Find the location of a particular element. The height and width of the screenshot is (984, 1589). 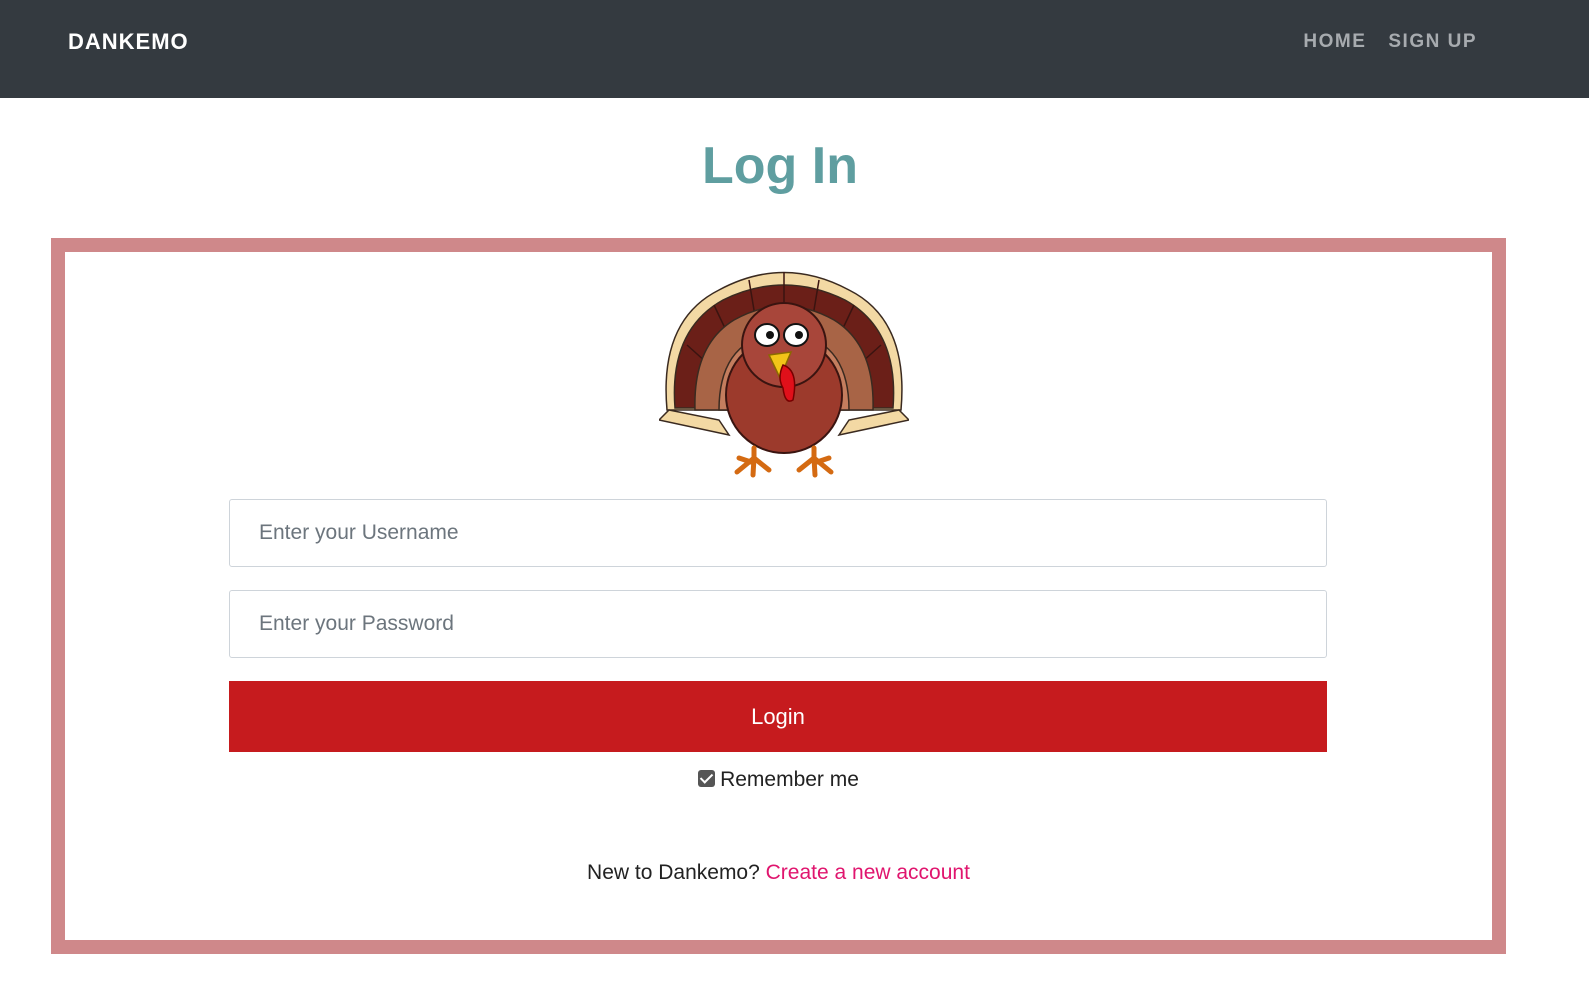

navbar: DANKEMO HOME SIGN UP is located at coordinates (794, 49).